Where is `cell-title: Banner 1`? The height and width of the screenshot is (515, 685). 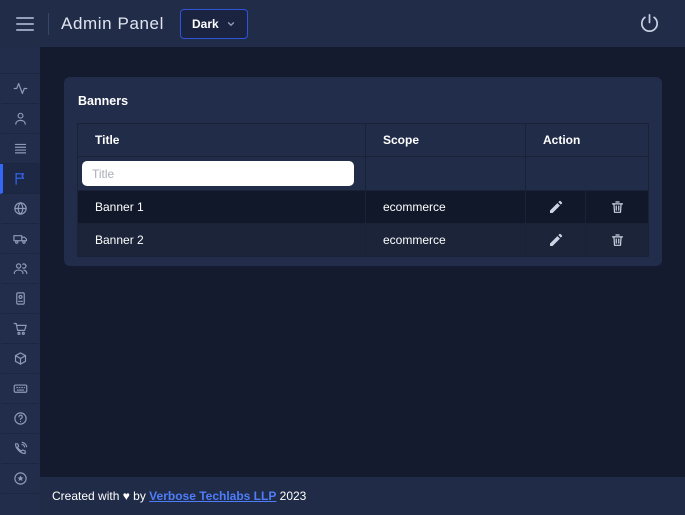
cell-title: Banner 1 is located at coordinates (221, 207).